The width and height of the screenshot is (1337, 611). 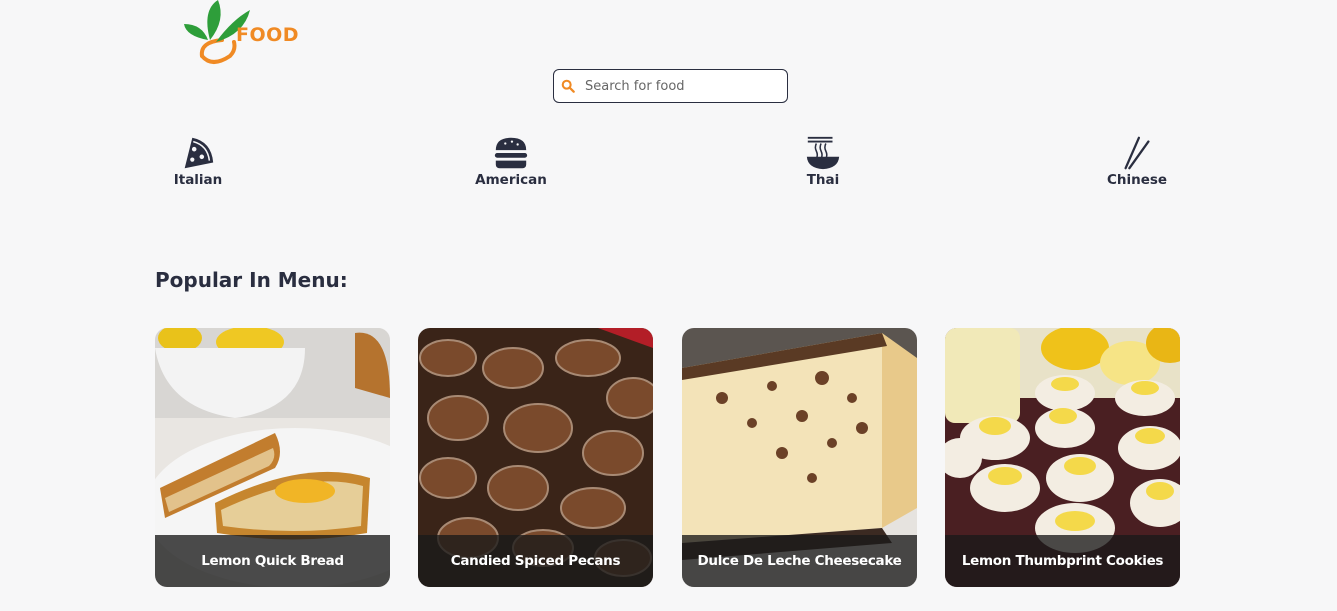 I want to click on noodle-bowl-icon, so click(x=823, y=153).